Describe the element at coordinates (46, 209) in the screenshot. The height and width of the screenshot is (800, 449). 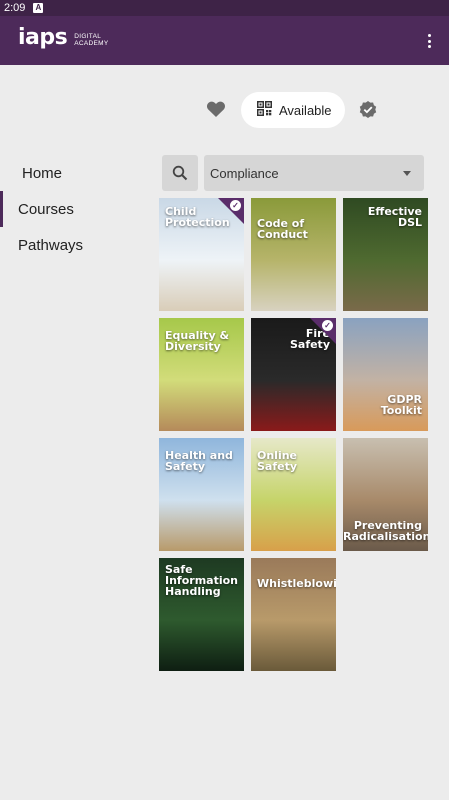
I see `nav-item-label: Courses` at that location.